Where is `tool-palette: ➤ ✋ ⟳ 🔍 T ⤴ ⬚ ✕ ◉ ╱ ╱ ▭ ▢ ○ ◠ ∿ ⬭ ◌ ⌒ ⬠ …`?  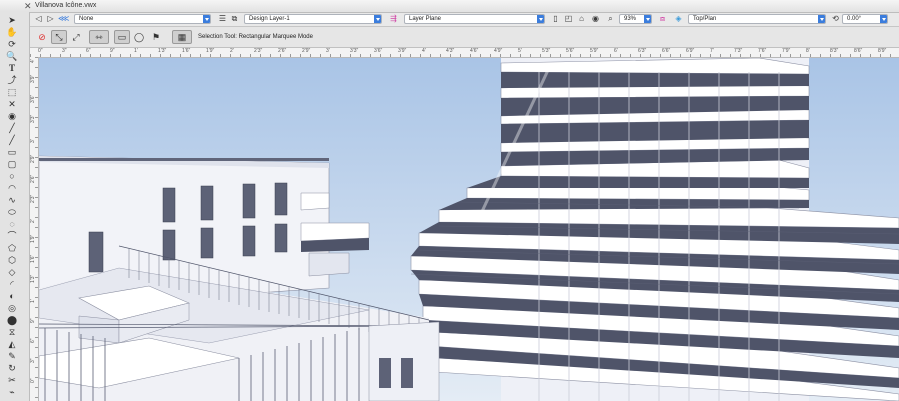
tool-palette: ➤ ✋ ⟳ 🔍 T ⤴ ⬚ ✕ ◉ ╱ ╱ ▭ ▢ ○ ◠ ∿ ⬭ ◌ ⌒ ⬠ … is located at coordinates (15, 206).